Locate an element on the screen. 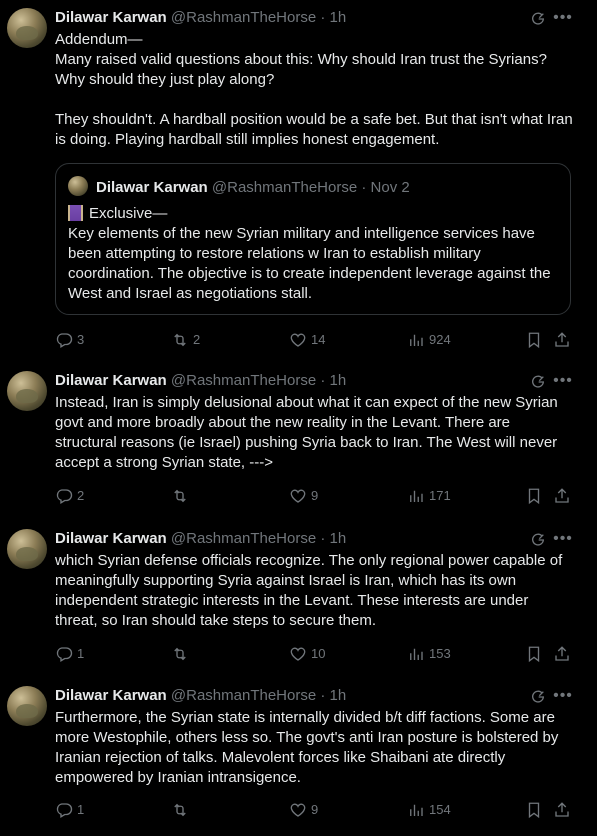 The height and width of the screenshot is (836, 597). scroll-icon is located at coordinates (75, 213).